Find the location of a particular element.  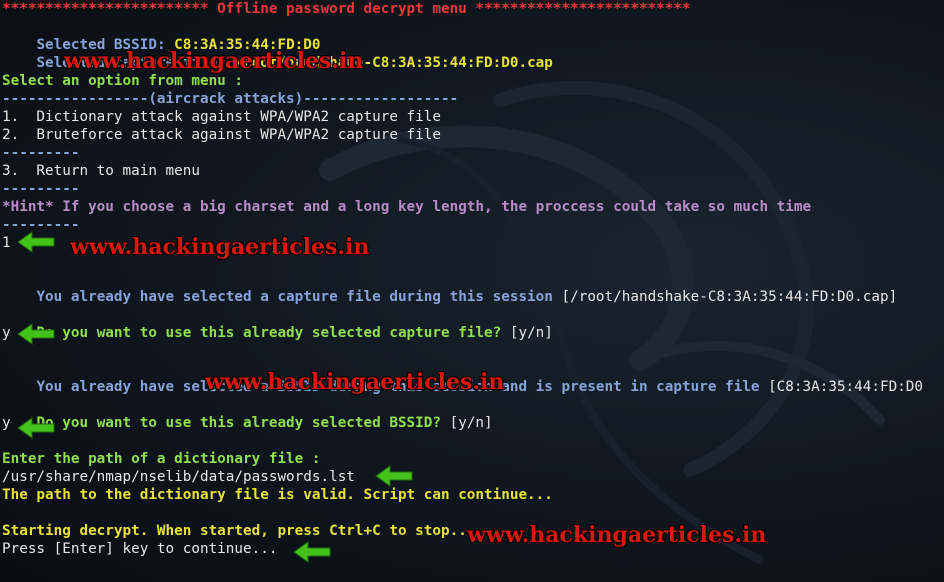

menu-option-return: 3. Return to main menu is located at coordinates (101, 171).